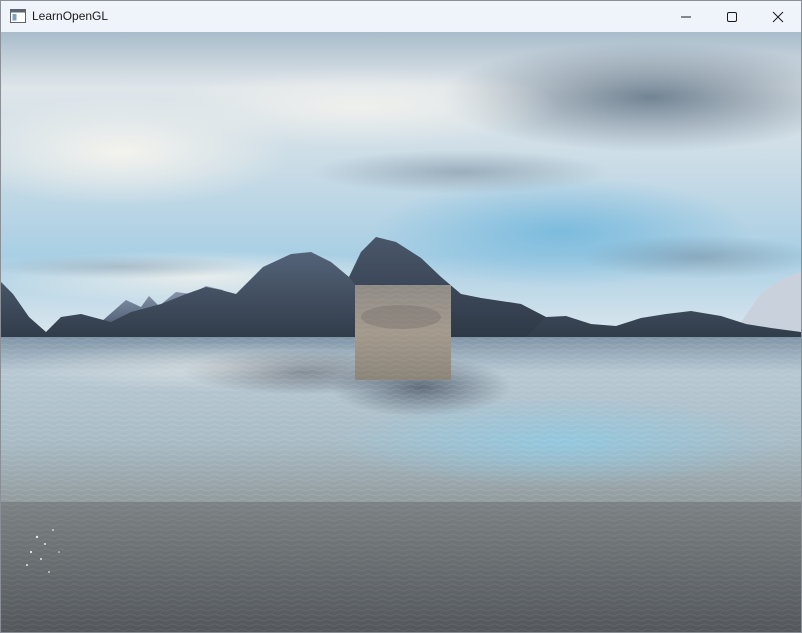 Image resolution: width=802 pixels, height=633 pixels. I want to click on close-icon, so click(778, 16).